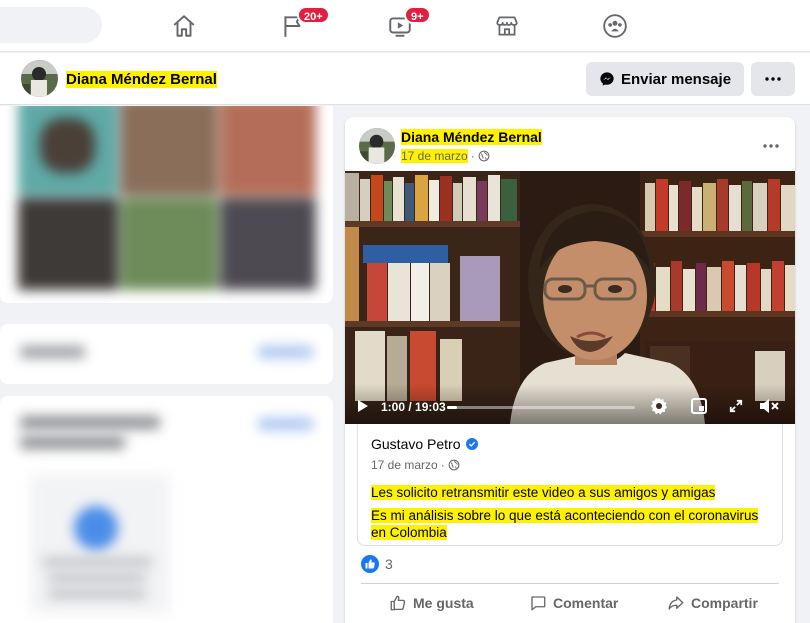  I want to click on action-divider, so click(570, 583).